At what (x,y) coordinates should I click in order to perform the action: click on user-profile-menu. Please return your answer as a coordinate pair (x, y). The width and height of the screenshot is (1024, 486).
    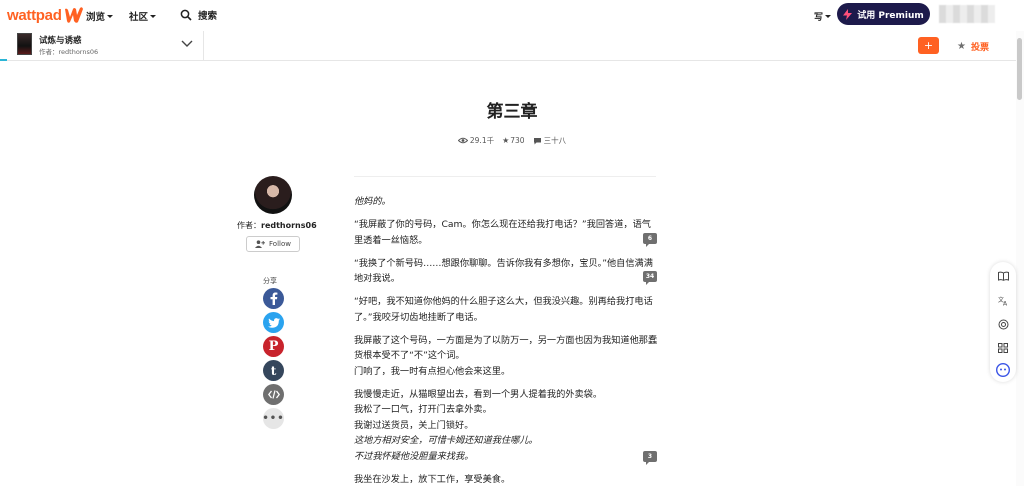
    Looking at the image, I should click on (967, 14).